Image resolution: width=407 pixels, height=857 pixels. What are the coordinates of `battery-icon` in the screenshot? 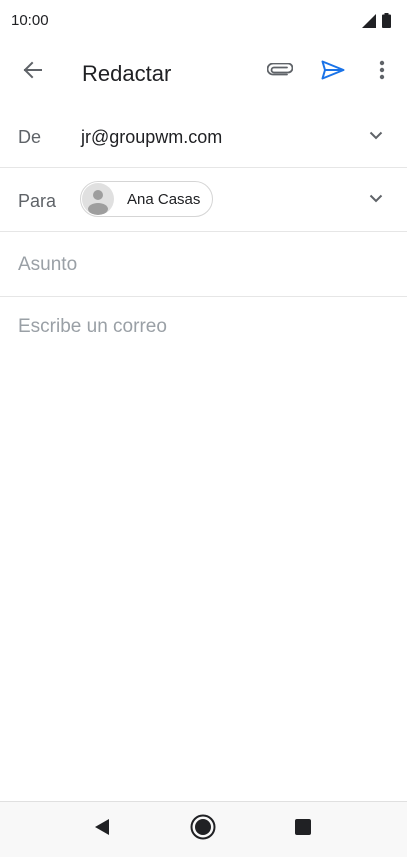 It's located at (386, 23).